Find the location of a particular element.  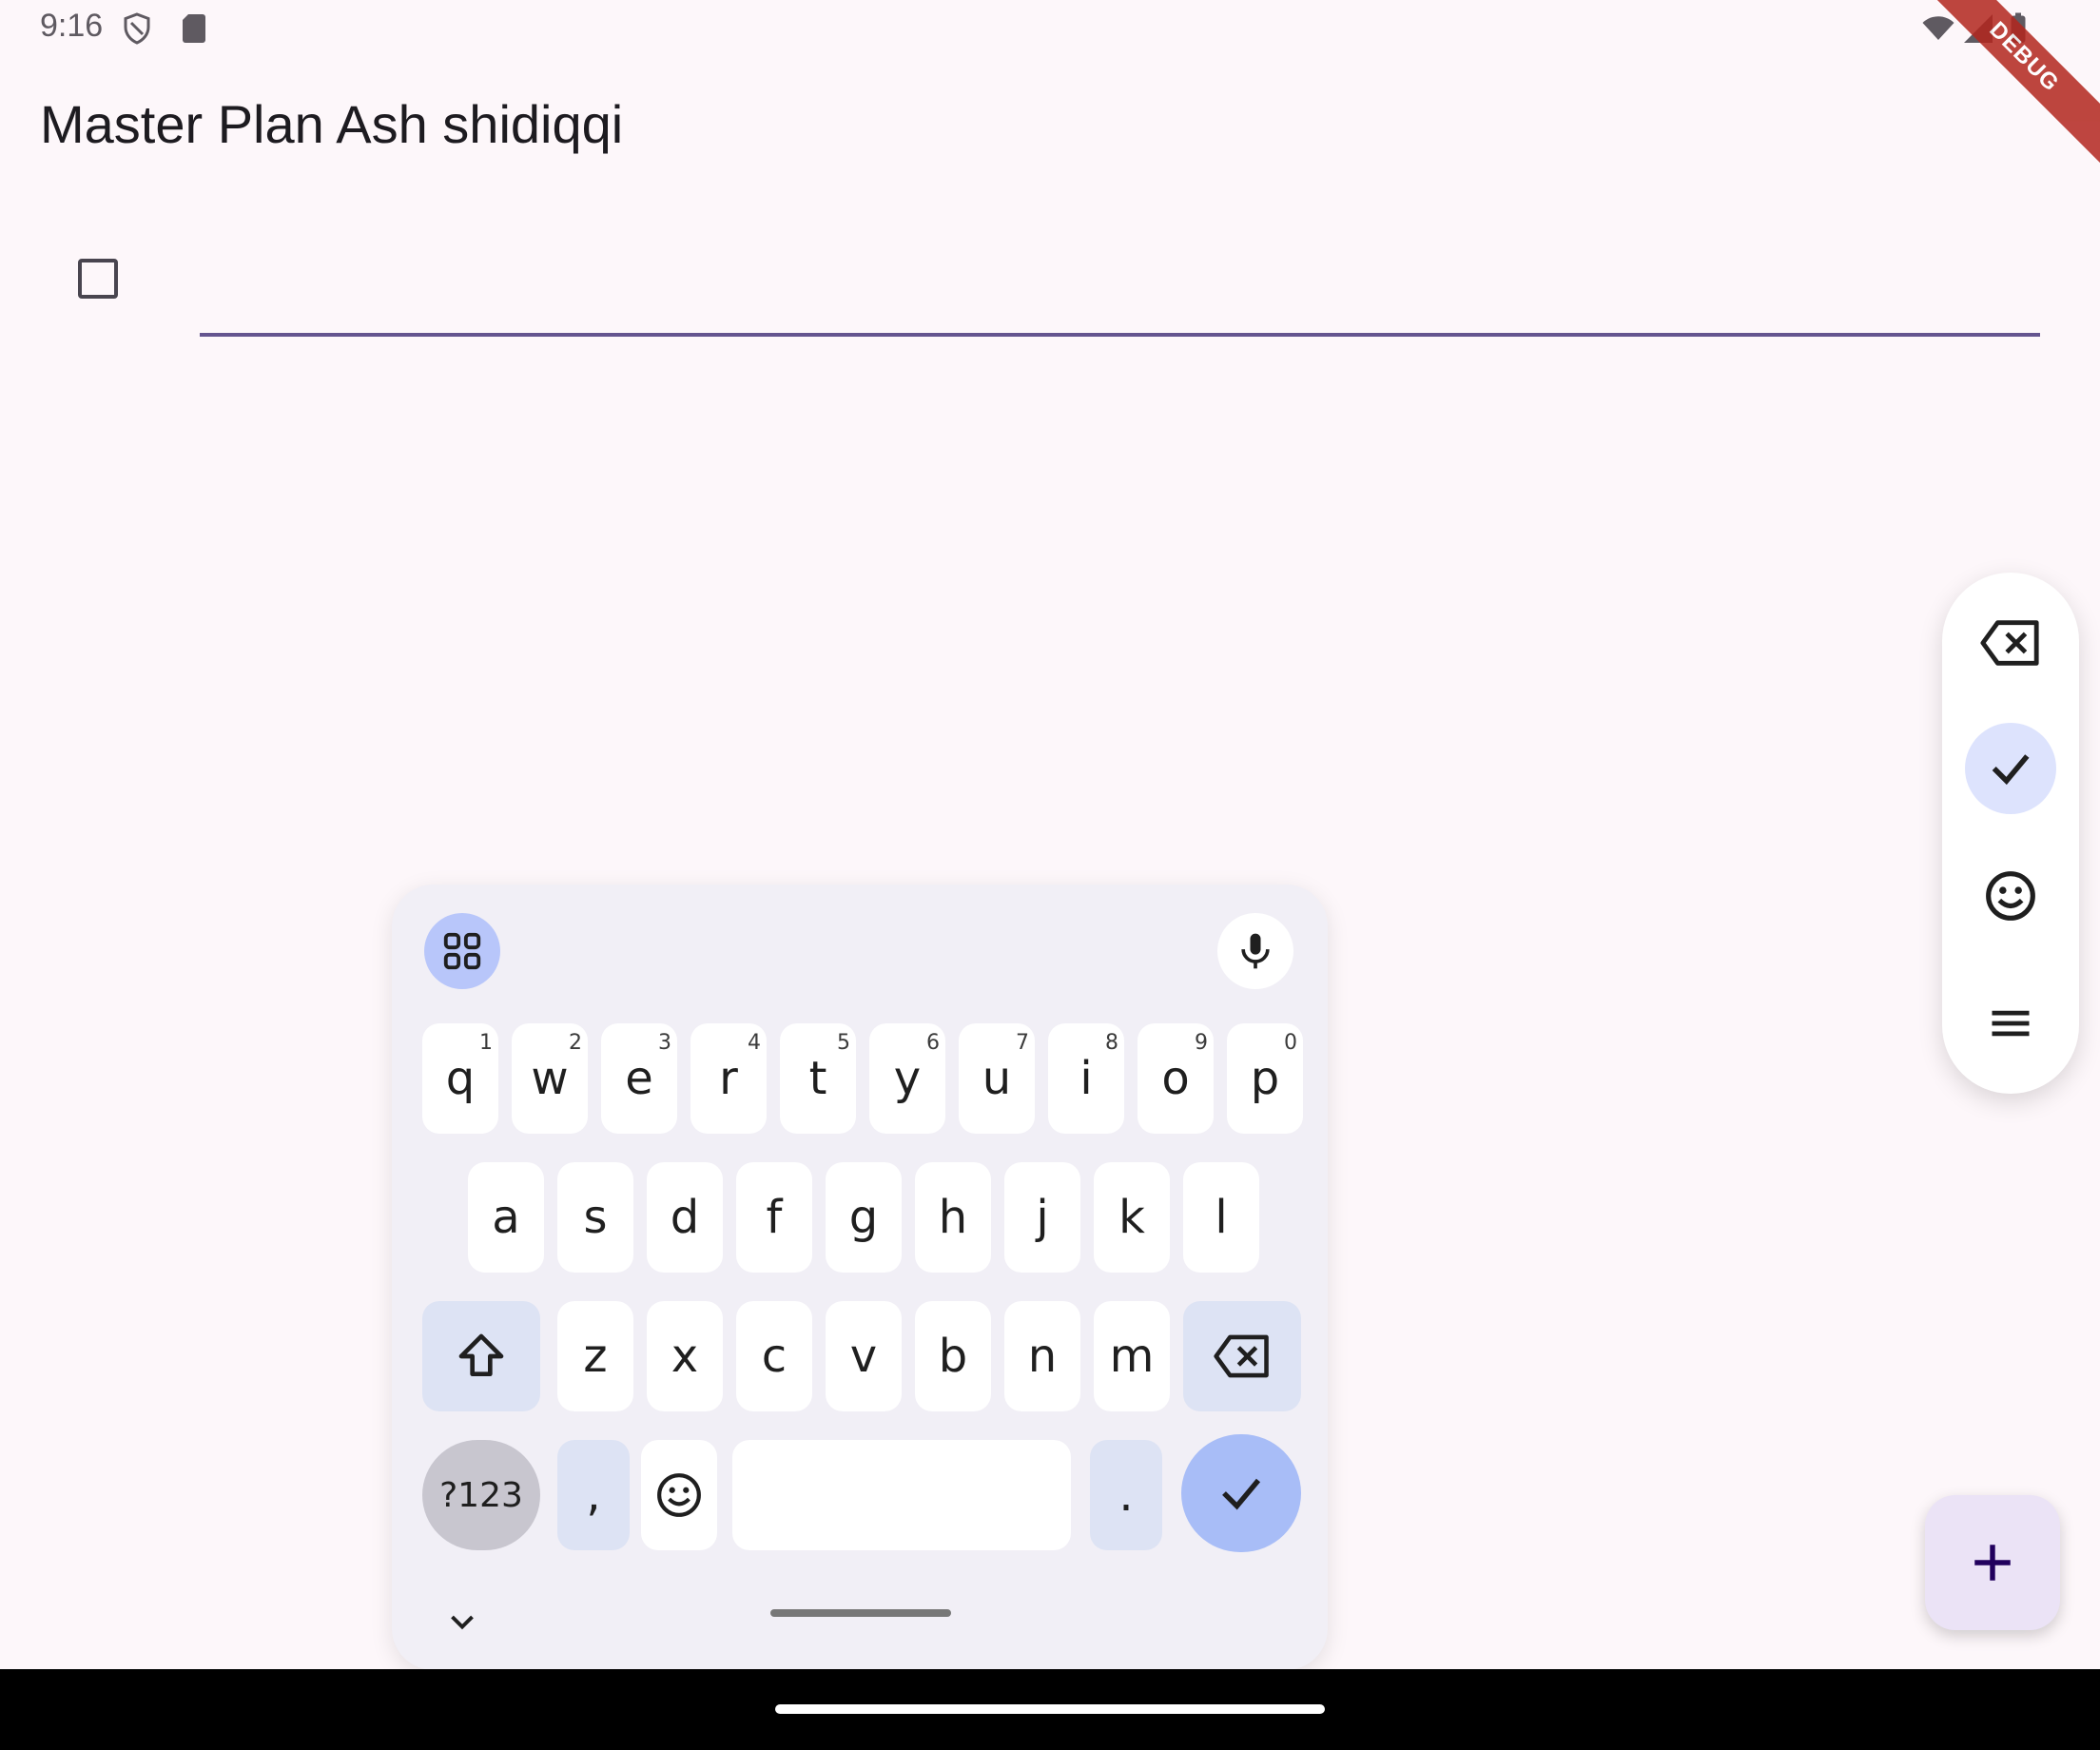

key-label: y is located at coordinates (907, 1078).